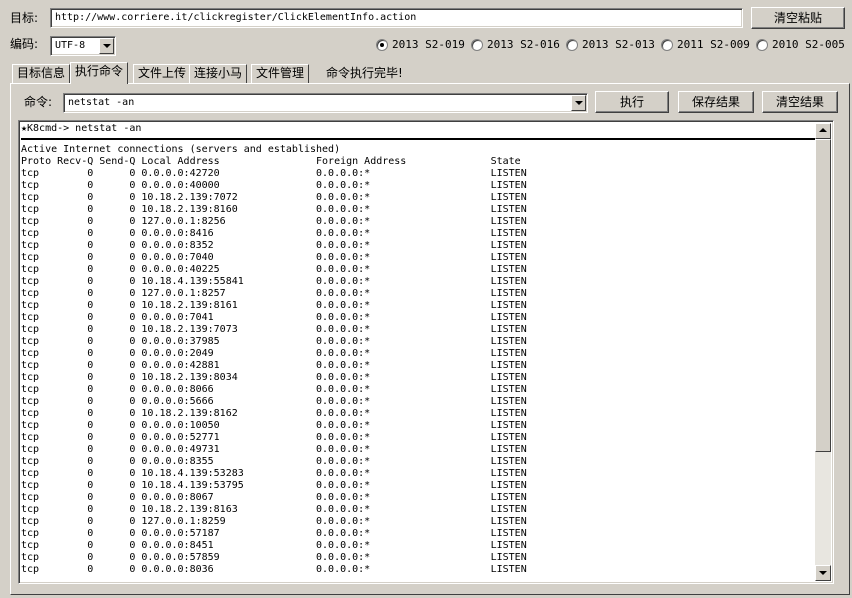 The height and width of the screenshot is (598, 852). What do you see at coordinates (41, 73) in the screenshot?
I see `tab-0: 目标信息` at bounding box center [41, 73].